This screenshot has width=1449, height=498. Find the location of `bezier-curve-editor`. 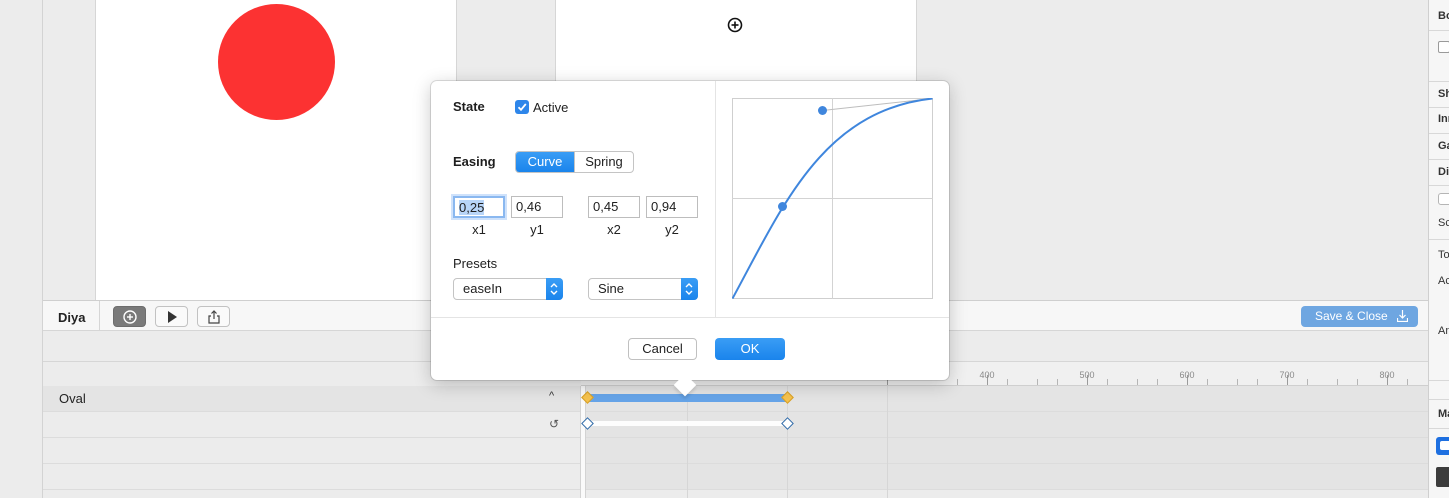

bezier-curve-editor is located at coordinates (832, 198).